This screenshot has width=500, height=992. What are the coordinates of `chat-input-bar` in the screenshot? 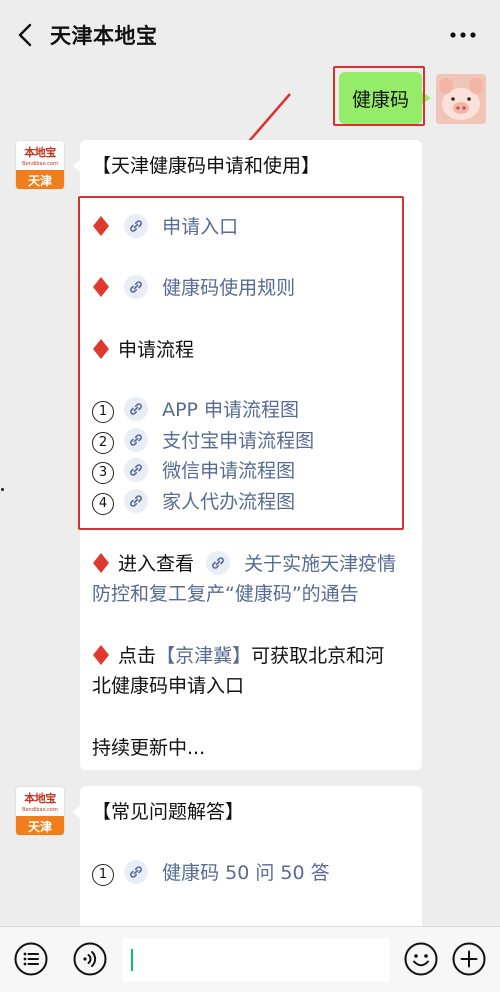 It's located at (250, 959).